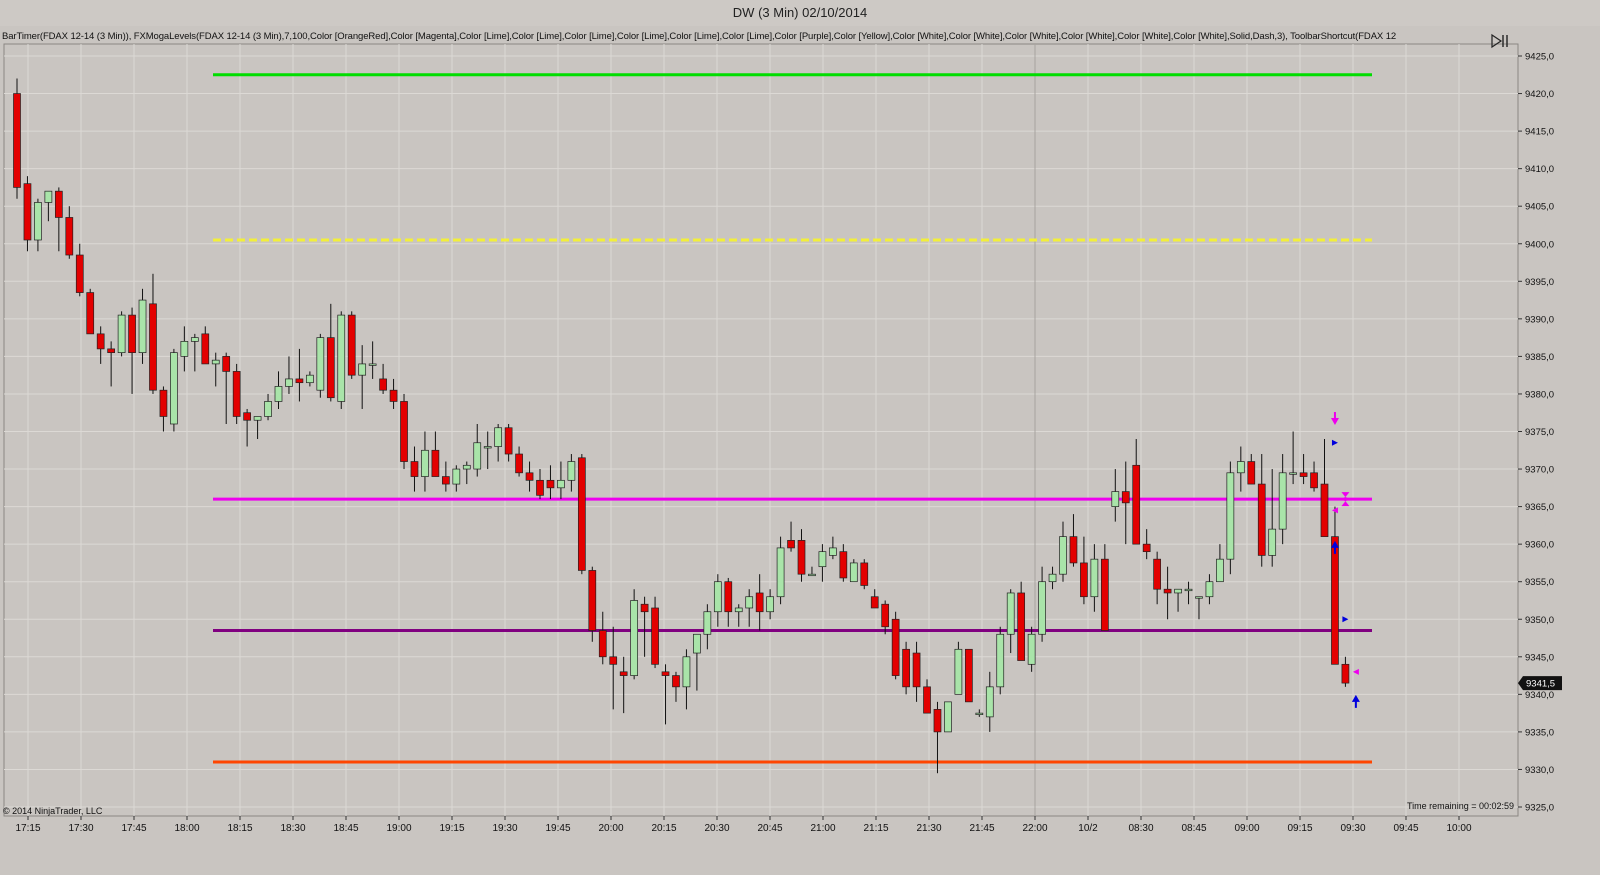 Image resolution: width=1600 pixels, height=875 pixels. I want to click on y-tick-label: 9355,0, so click(1539, 582).